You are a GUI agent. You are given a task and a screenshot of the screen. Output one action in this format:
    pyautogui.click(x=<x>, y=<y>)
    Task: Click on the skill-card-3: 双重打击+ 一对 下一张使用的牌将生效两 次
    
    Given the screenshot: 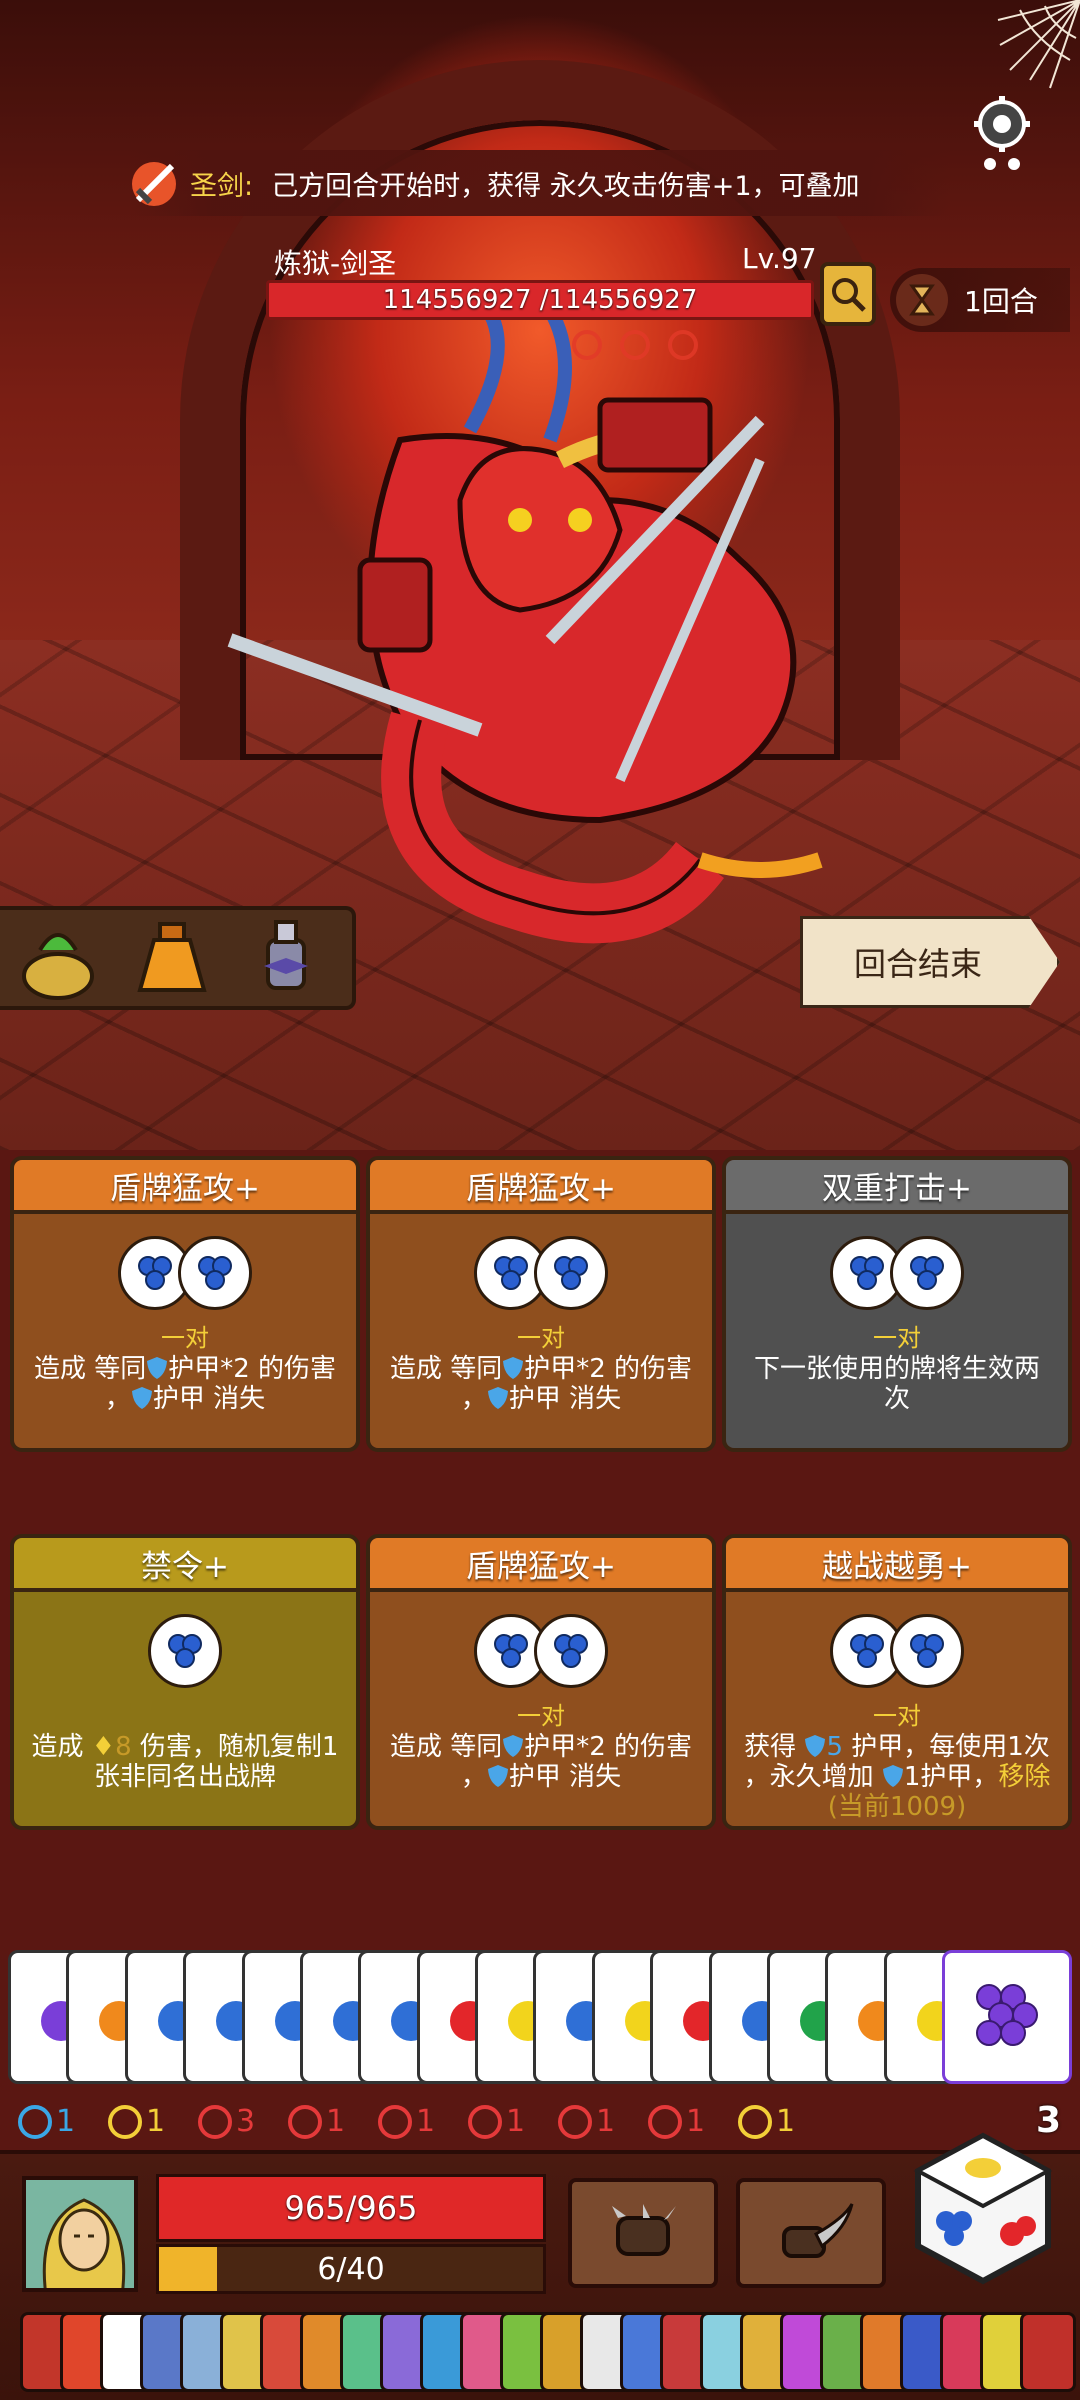 What is the action you would take?
    pyautogui.click(x=897, y=1304)
    